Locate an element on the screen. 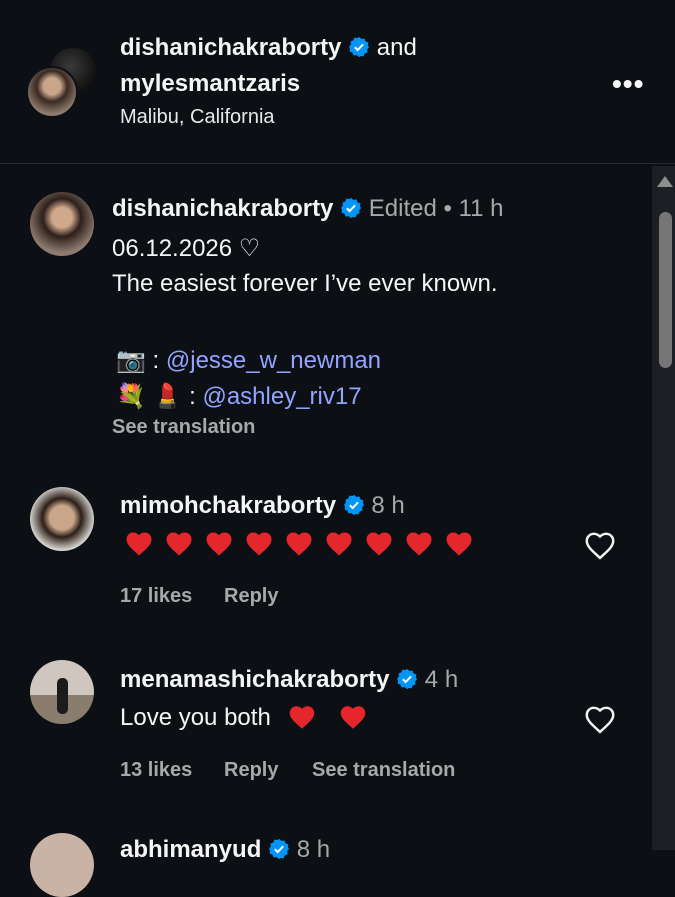 The height and width of the screenshot is (897, 675). photographer-mention: @jesse_w_newman is located at coordinates (273, 360).